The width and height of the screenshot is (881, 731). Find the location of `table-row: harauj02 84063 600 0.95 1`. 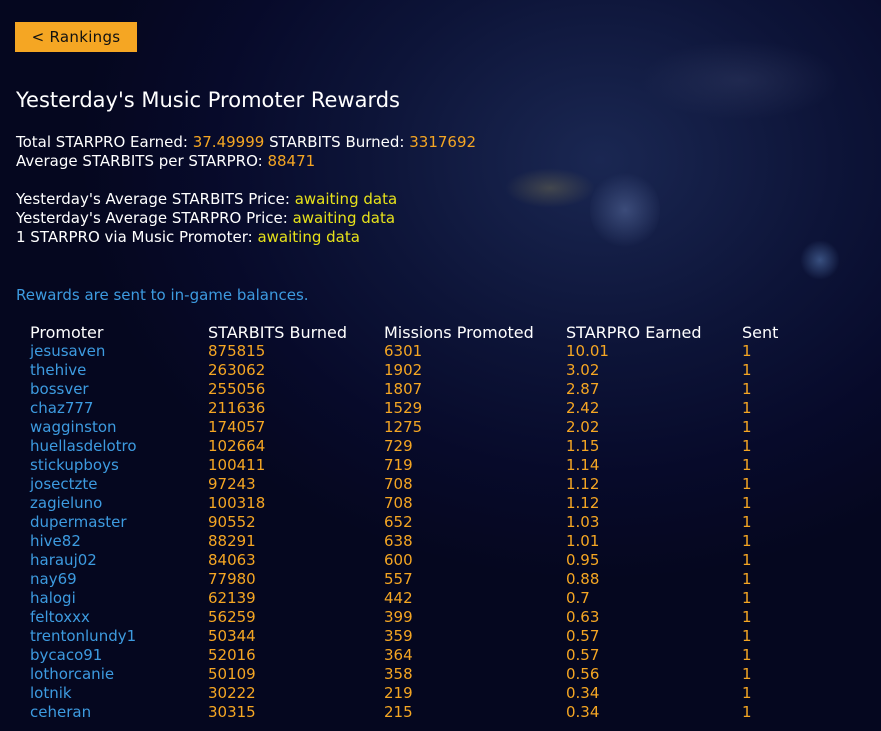

table-row: harauj02 84063 600 0.95 1 is located at coordinates (416, 560).